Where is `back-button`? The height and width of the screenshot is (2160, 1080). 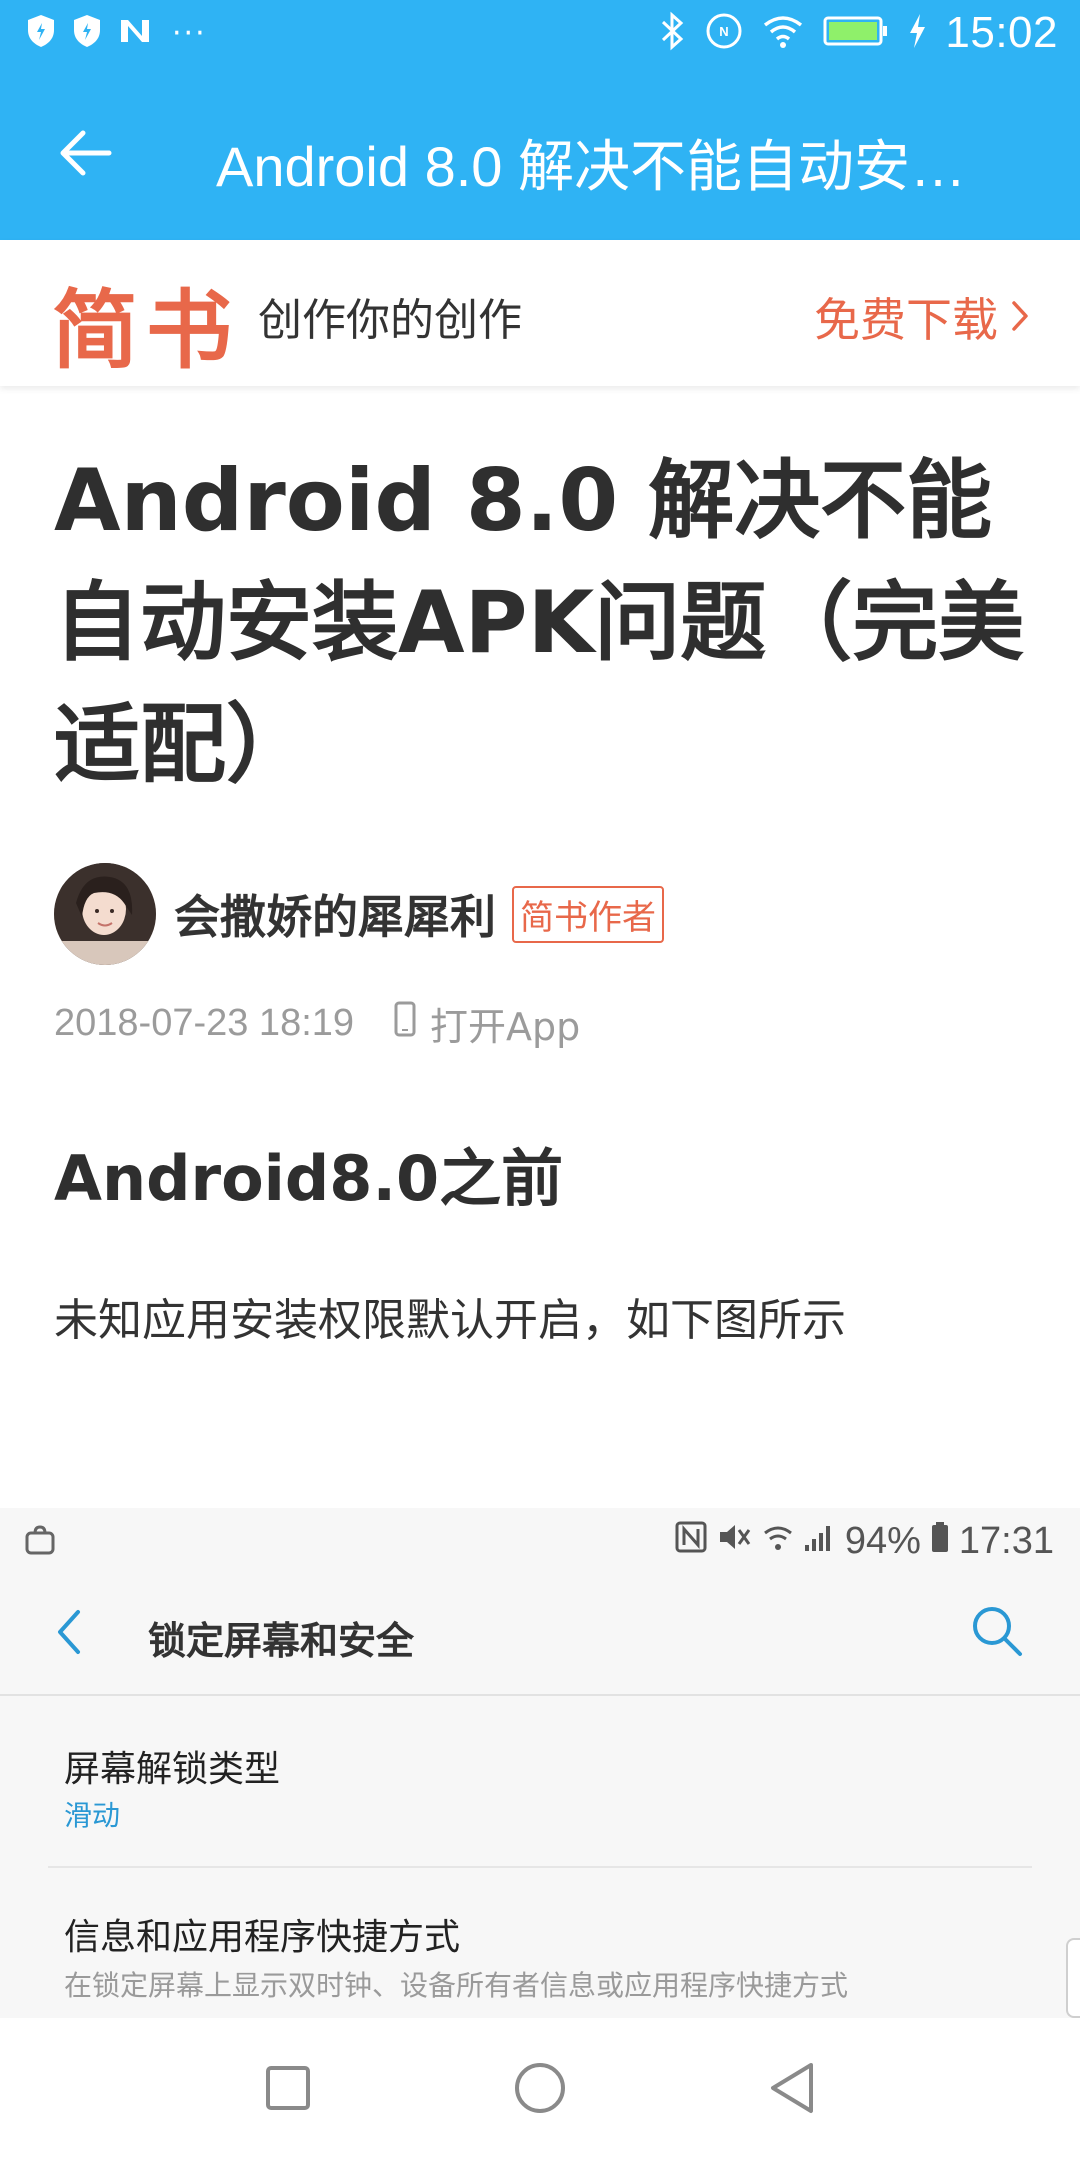 back-button is located at coordinates (85, 155).